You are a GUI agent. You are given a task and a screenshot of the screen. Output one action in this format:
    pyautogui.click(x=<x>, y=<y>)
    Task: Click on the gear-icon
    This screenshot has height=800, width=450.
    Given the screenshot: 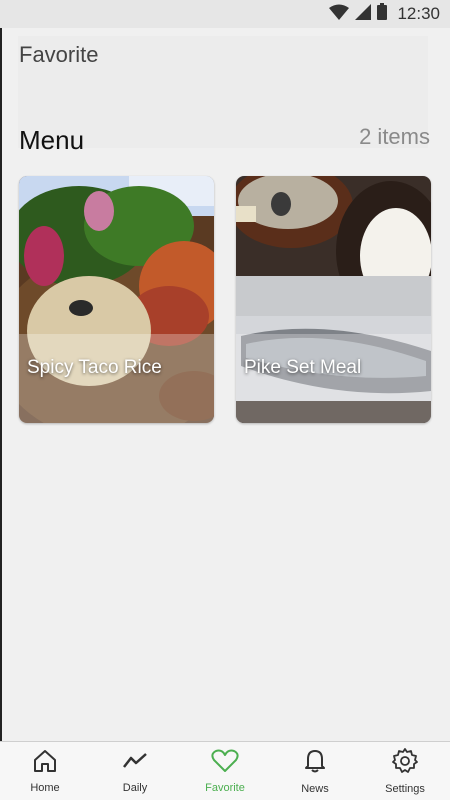 What is the action you would take?
    pyautogui.click(x=405, y=763)
    